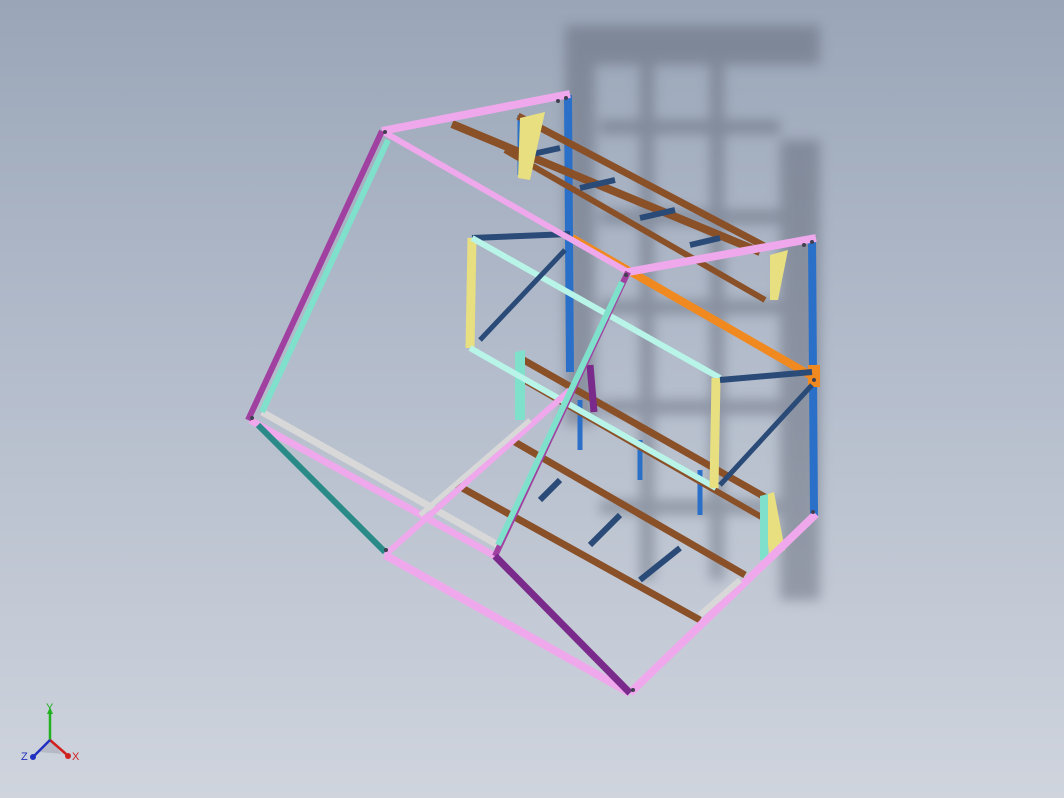 The height and width of the screenshot is (798, 1064). What do you see at coordinates (24, 757) in the screenshot?
I see `z-axis-label: Z` at bounding box center [24, 757].